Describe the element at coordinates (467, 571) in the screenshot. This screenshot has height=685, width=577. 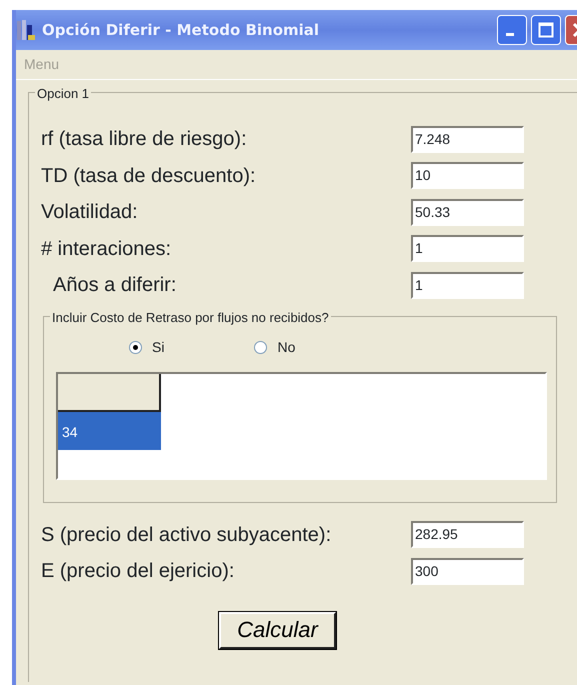
I see `input-field: 300` at that location.